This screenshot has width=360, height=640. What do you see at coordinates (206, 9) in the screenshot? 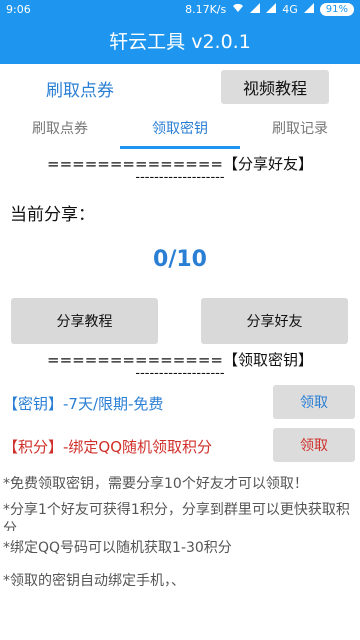
I see `network-speed: 8.17K/s` at bounding box center [206, 9].